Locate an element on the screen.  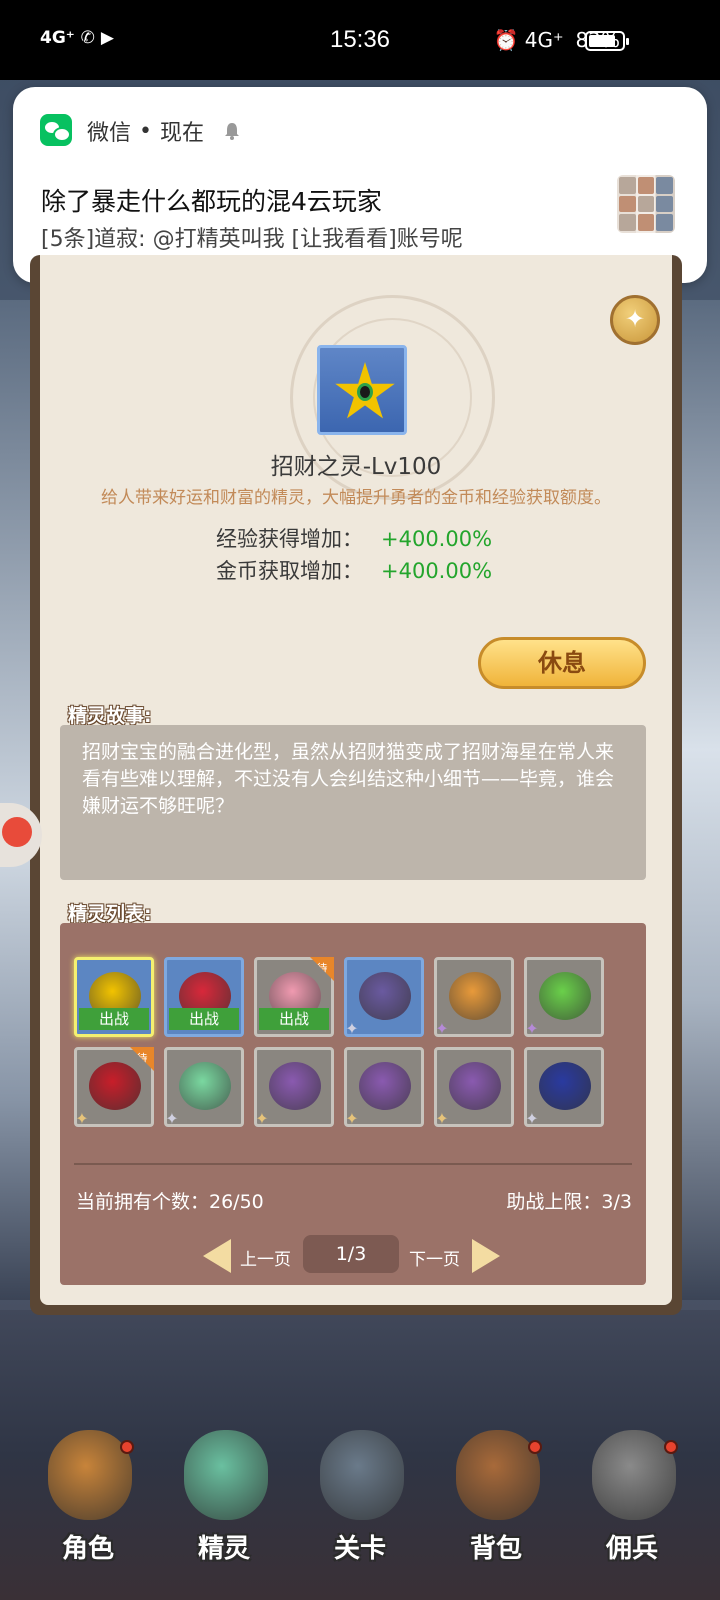
battery-icon is located at coordinates (607, 41).